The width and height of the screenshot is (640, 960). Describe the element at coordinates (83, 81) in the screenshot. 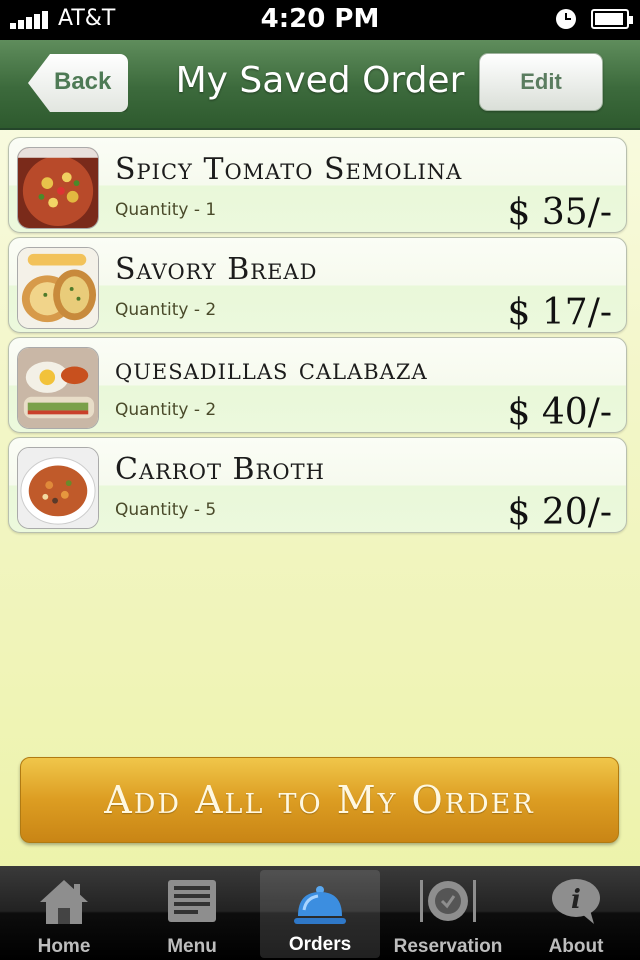

I see `back-button-label: Back` at that location.